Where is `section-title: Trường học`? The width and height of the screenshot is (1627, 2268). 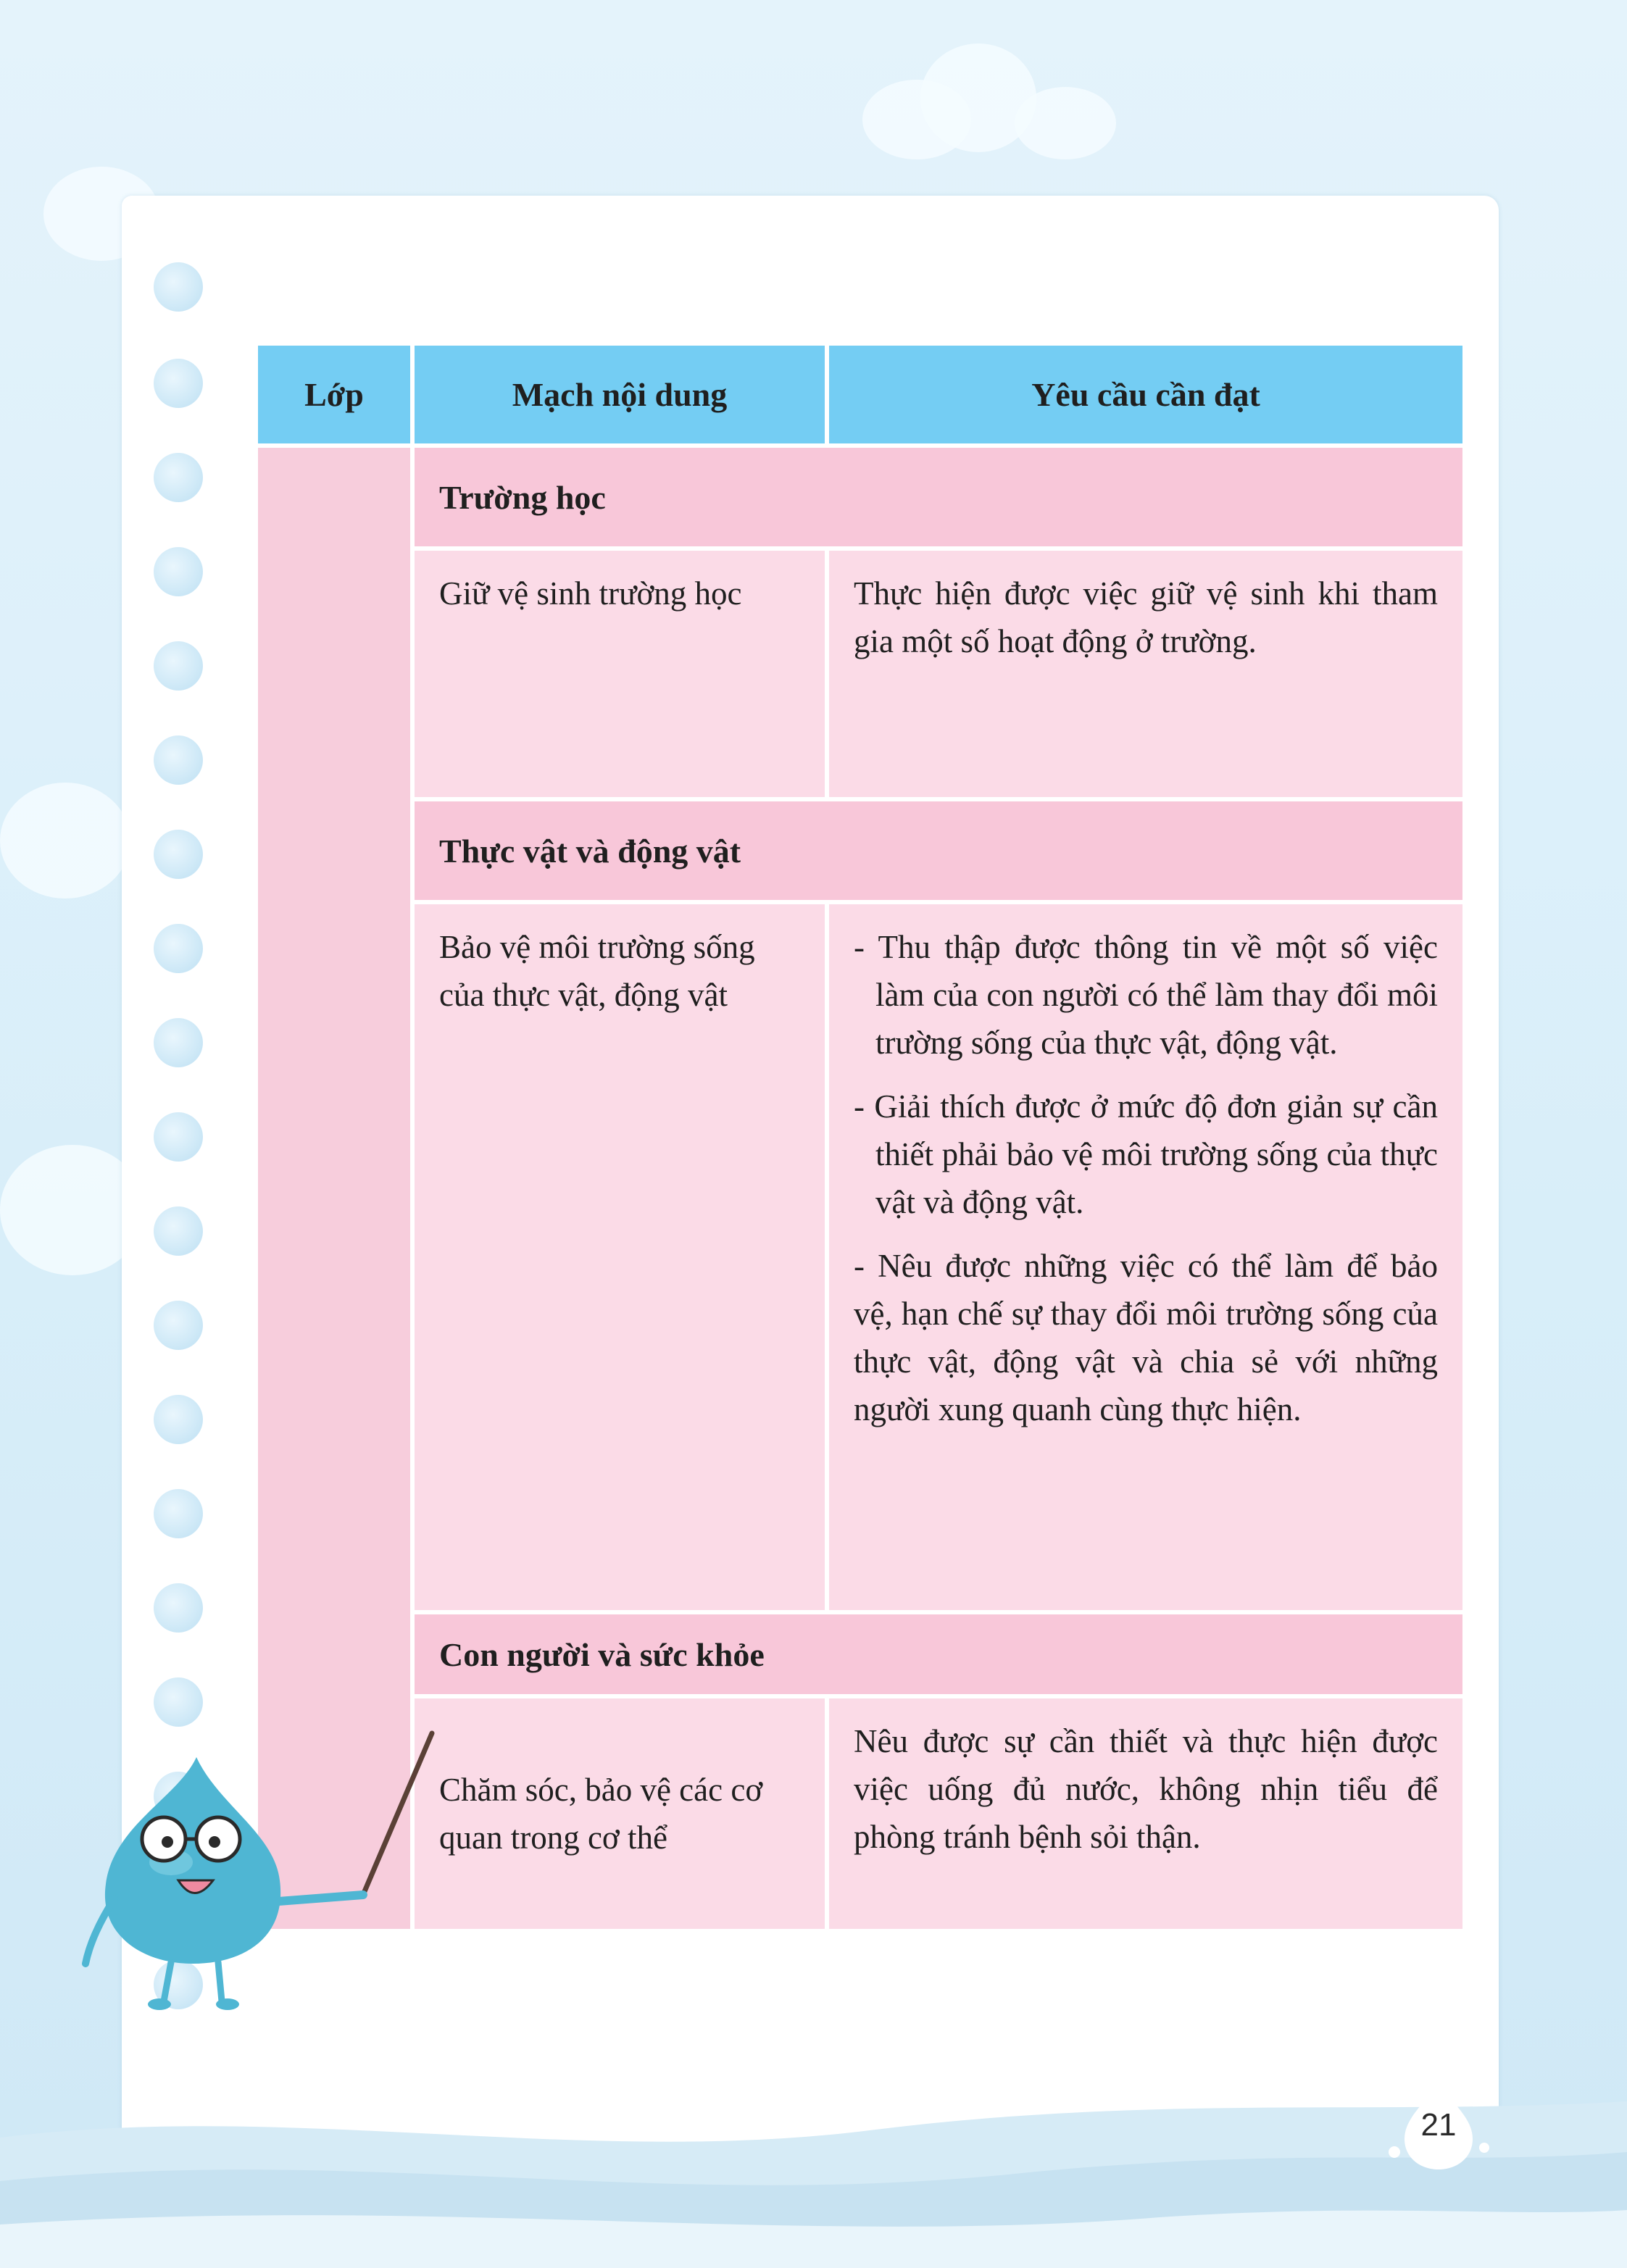 section-title: Trường học is located at coordinates (938, 497).